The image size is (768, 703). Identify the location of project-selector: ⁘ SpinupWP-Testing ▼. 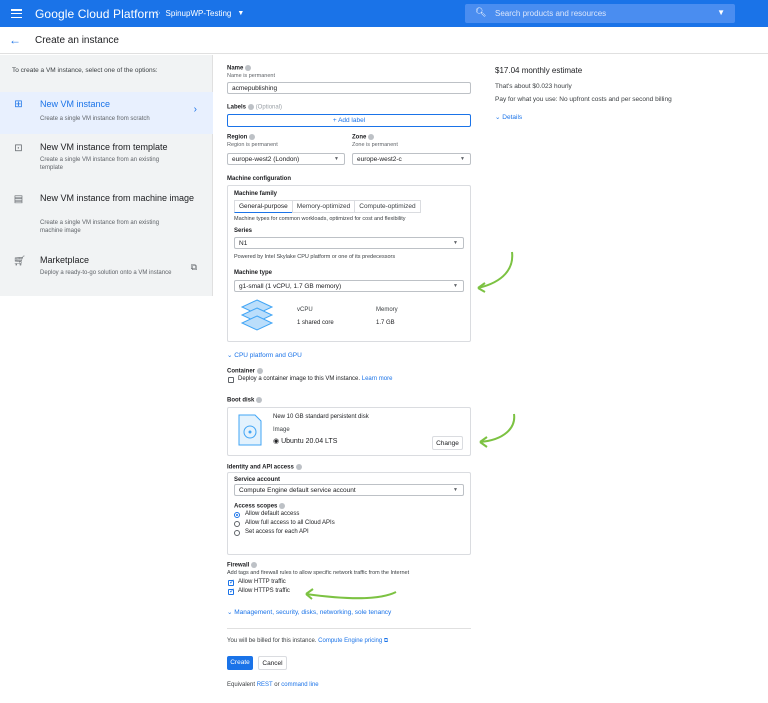
(199, 13).